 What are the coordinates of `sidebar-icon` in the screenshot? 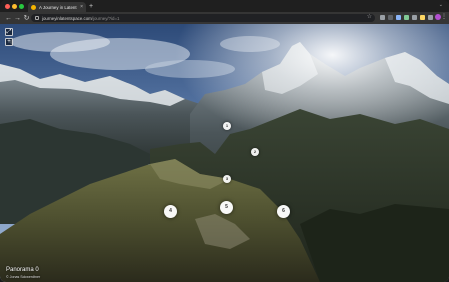 It's located at (430, 17).